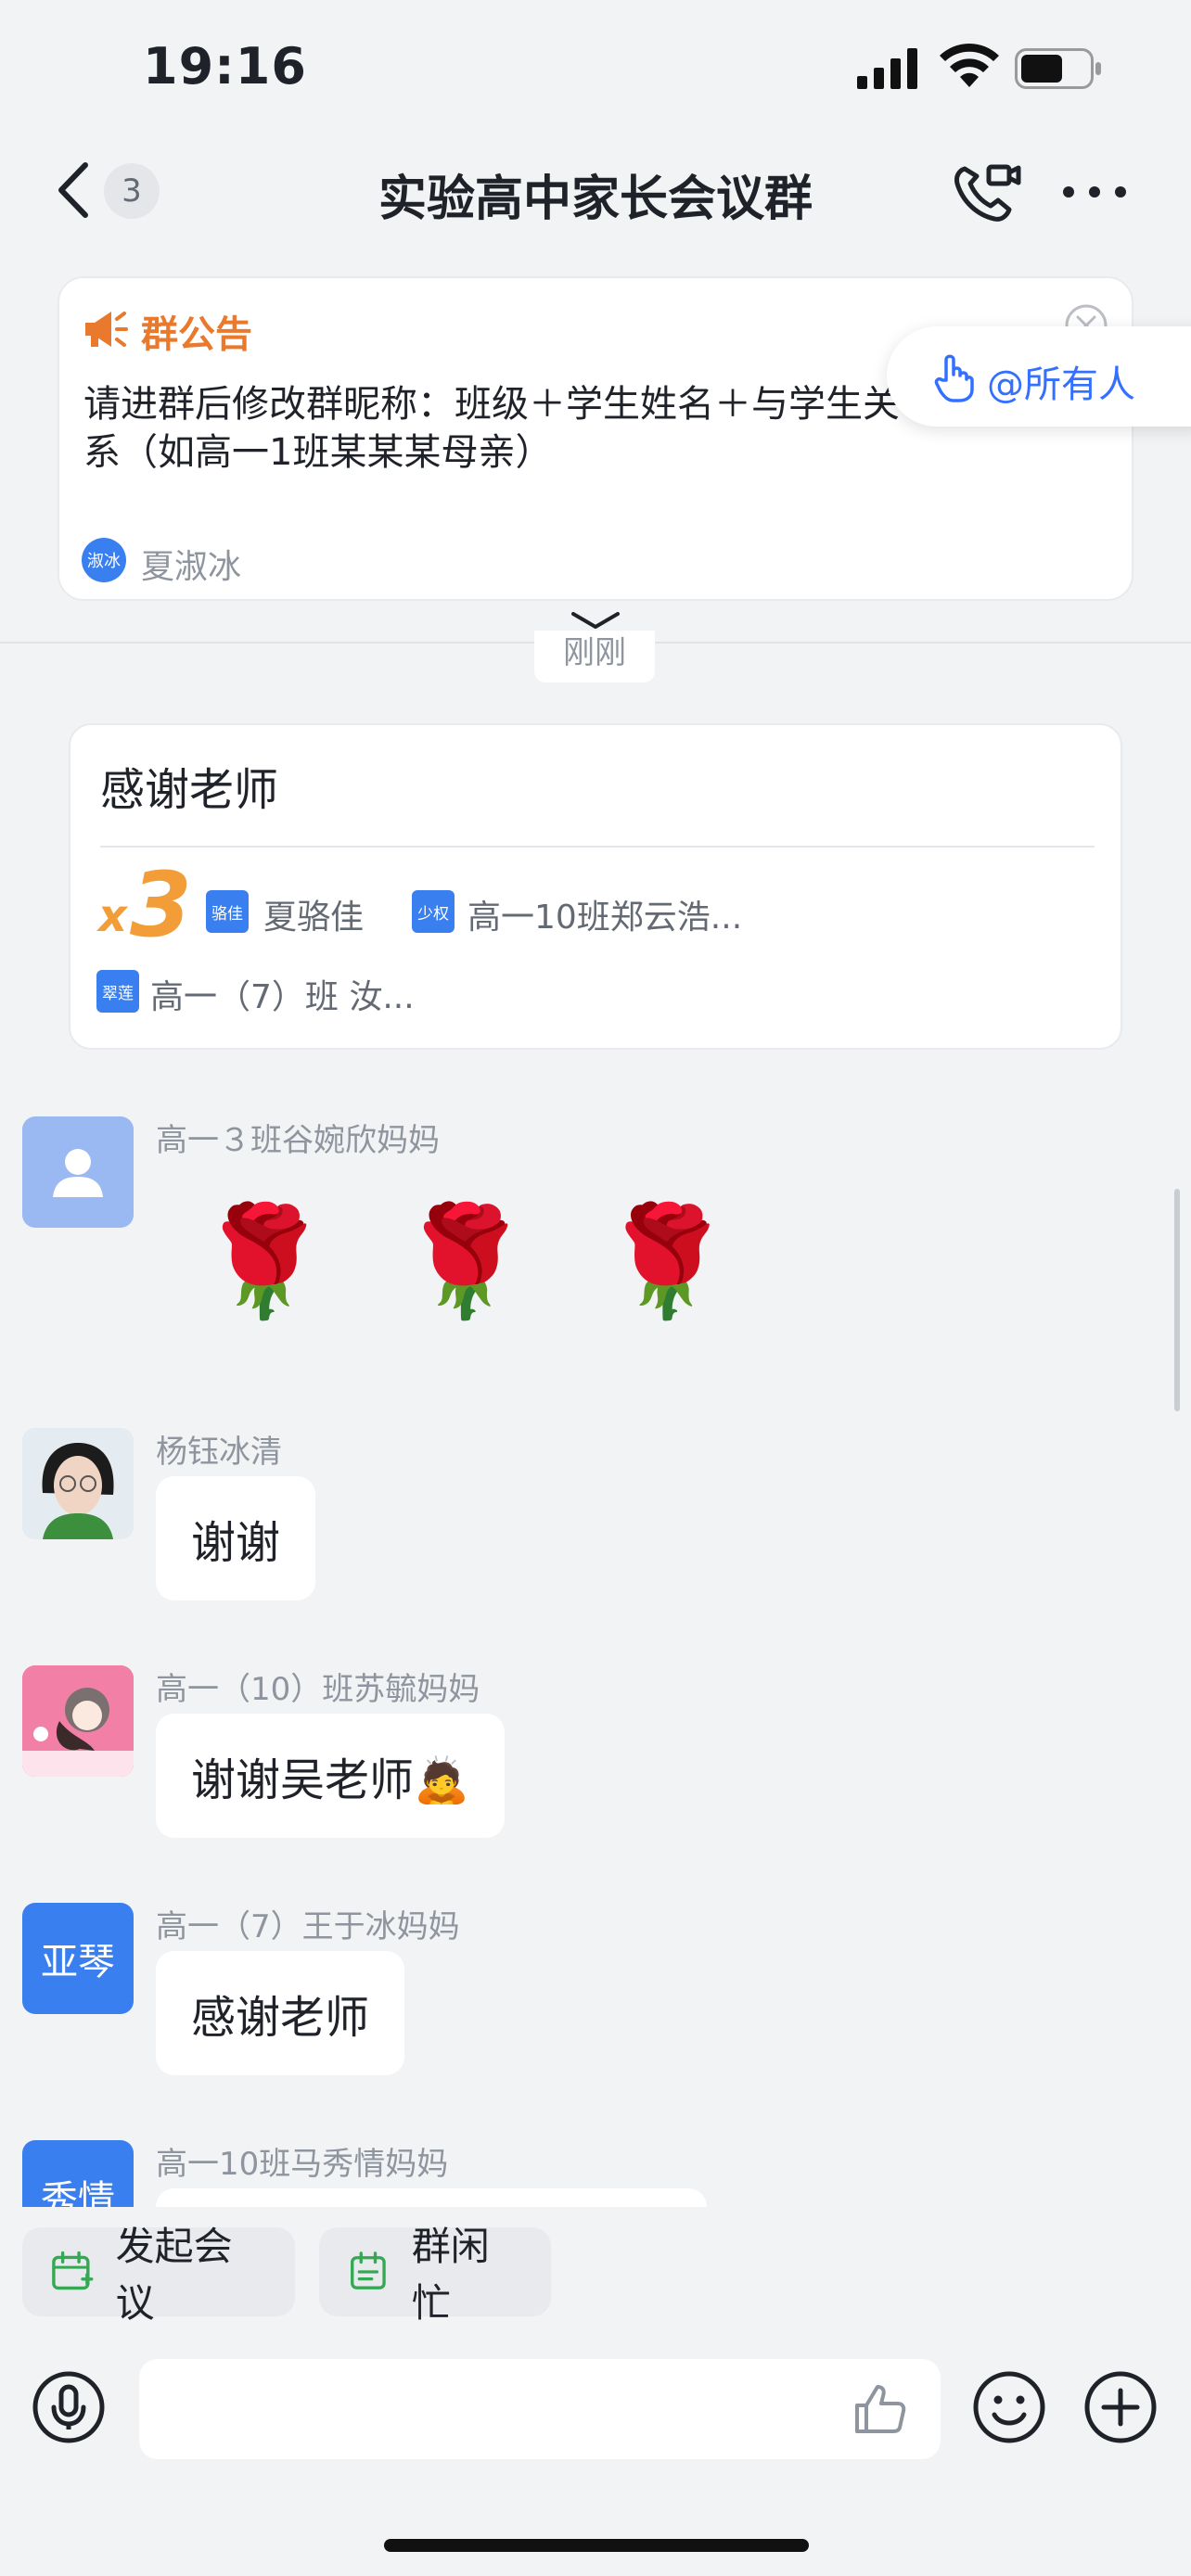 The image size is (1191, 2576). I want to click on avatar: 翠莲, so click(117, 991).